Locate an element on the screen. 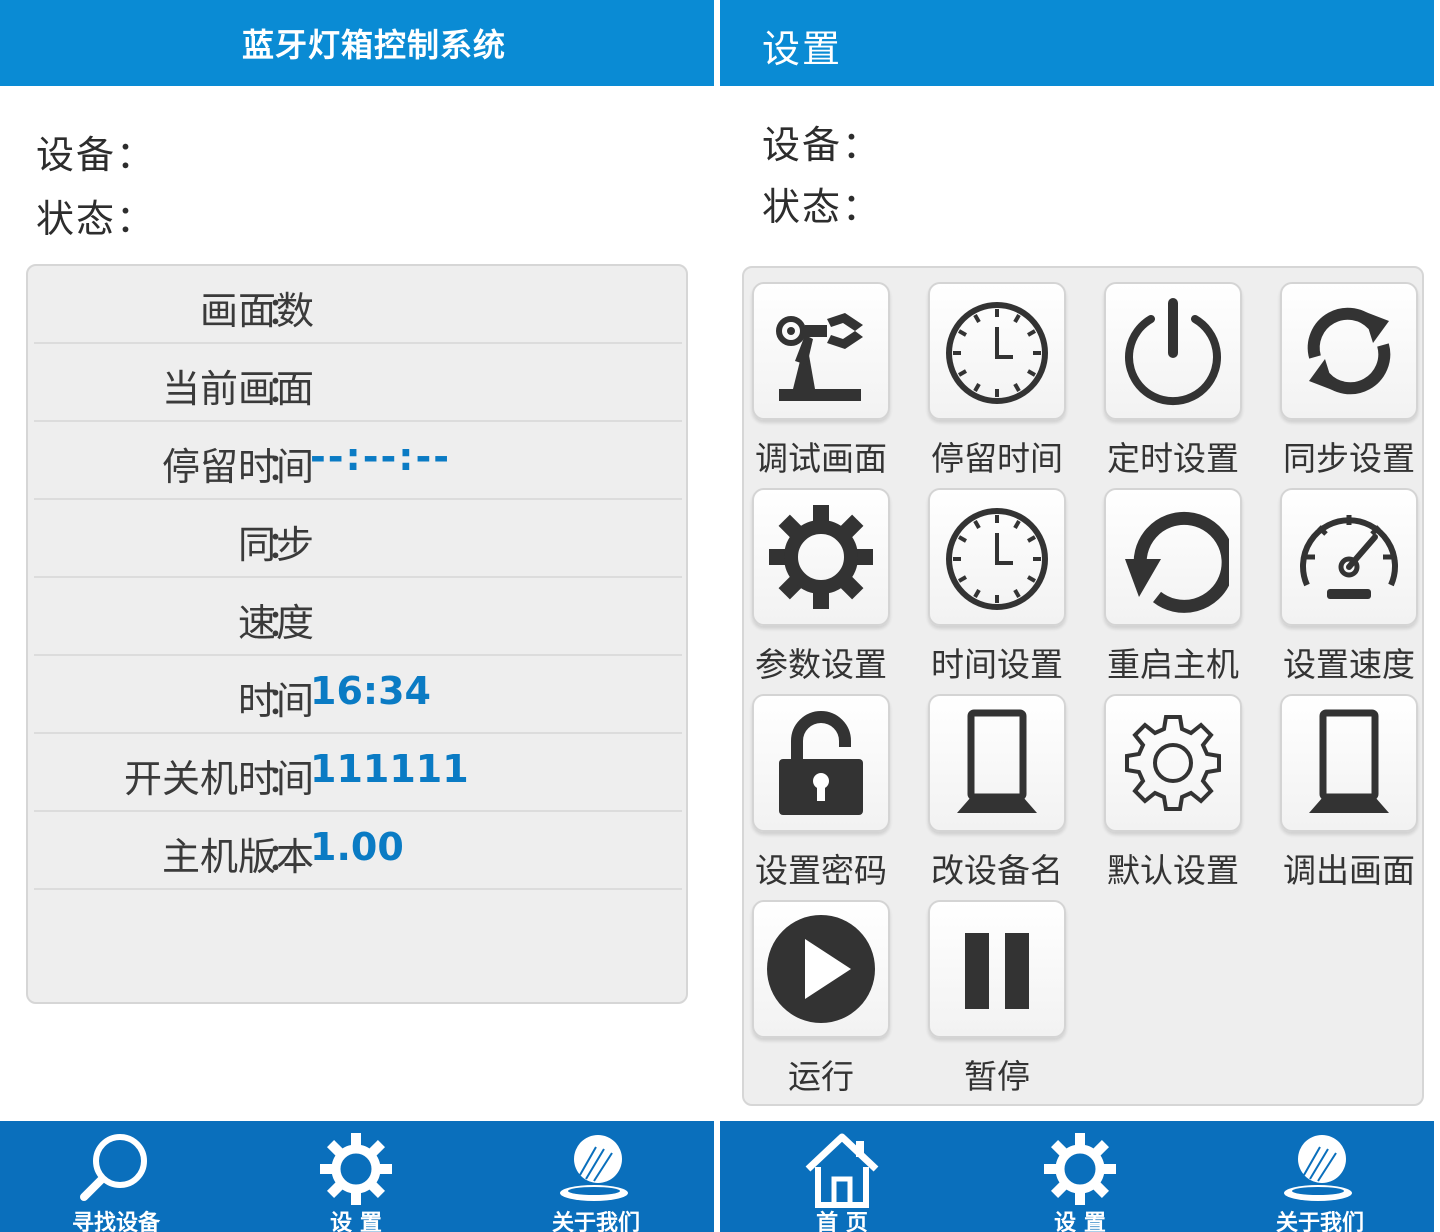 The height and width of the screenshot is (1232, 1440). tile-pause: 暂停 is located at coordinates (1012, 991).